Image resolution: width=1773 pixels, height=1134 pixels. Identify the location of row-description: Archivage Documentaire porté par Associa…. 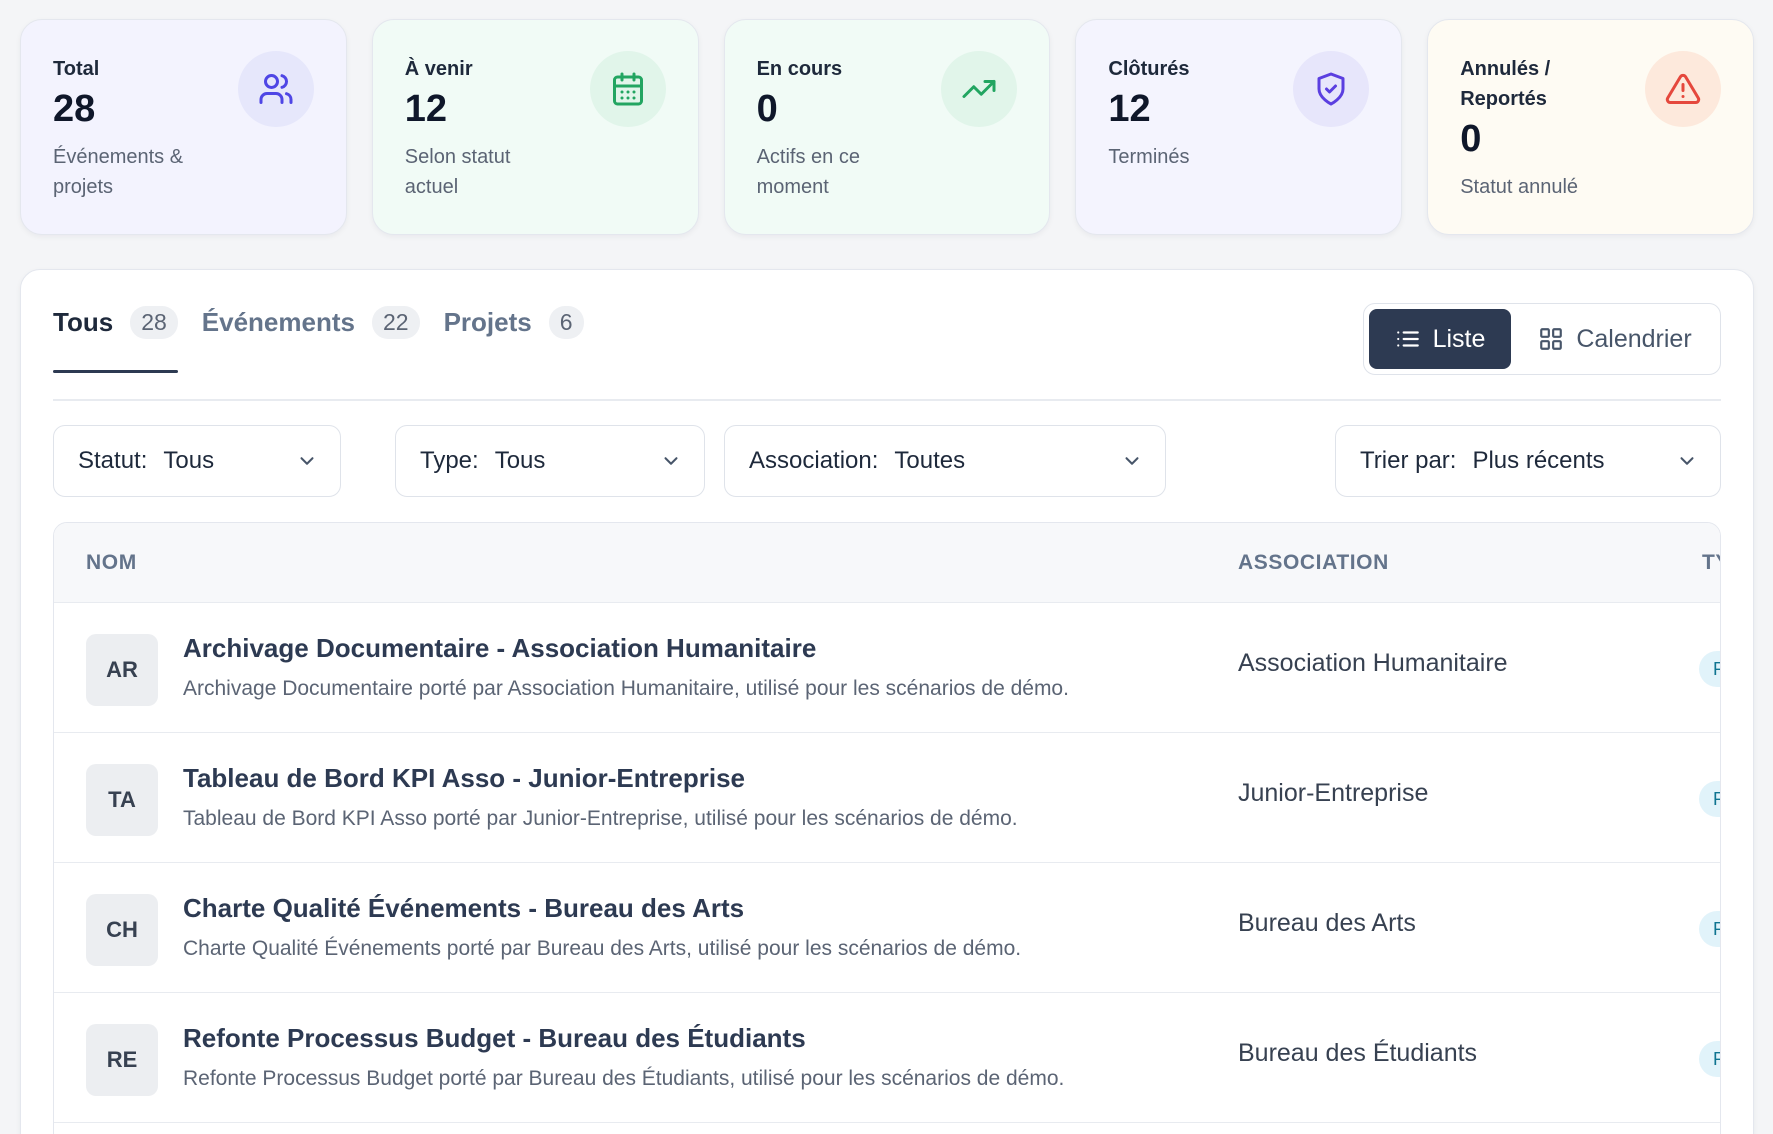
(626, 688).